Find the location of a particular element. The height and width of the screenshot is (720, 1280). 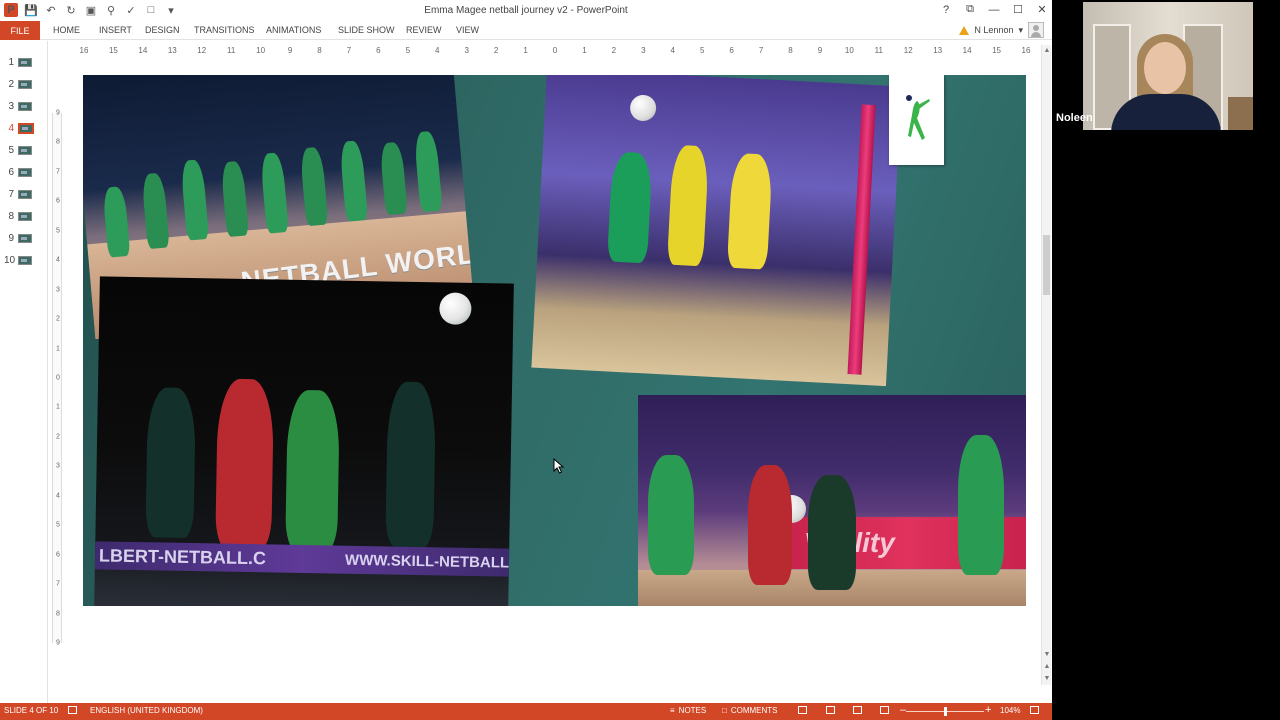

user-name: N Lennon is located at coordinates (993, 30).